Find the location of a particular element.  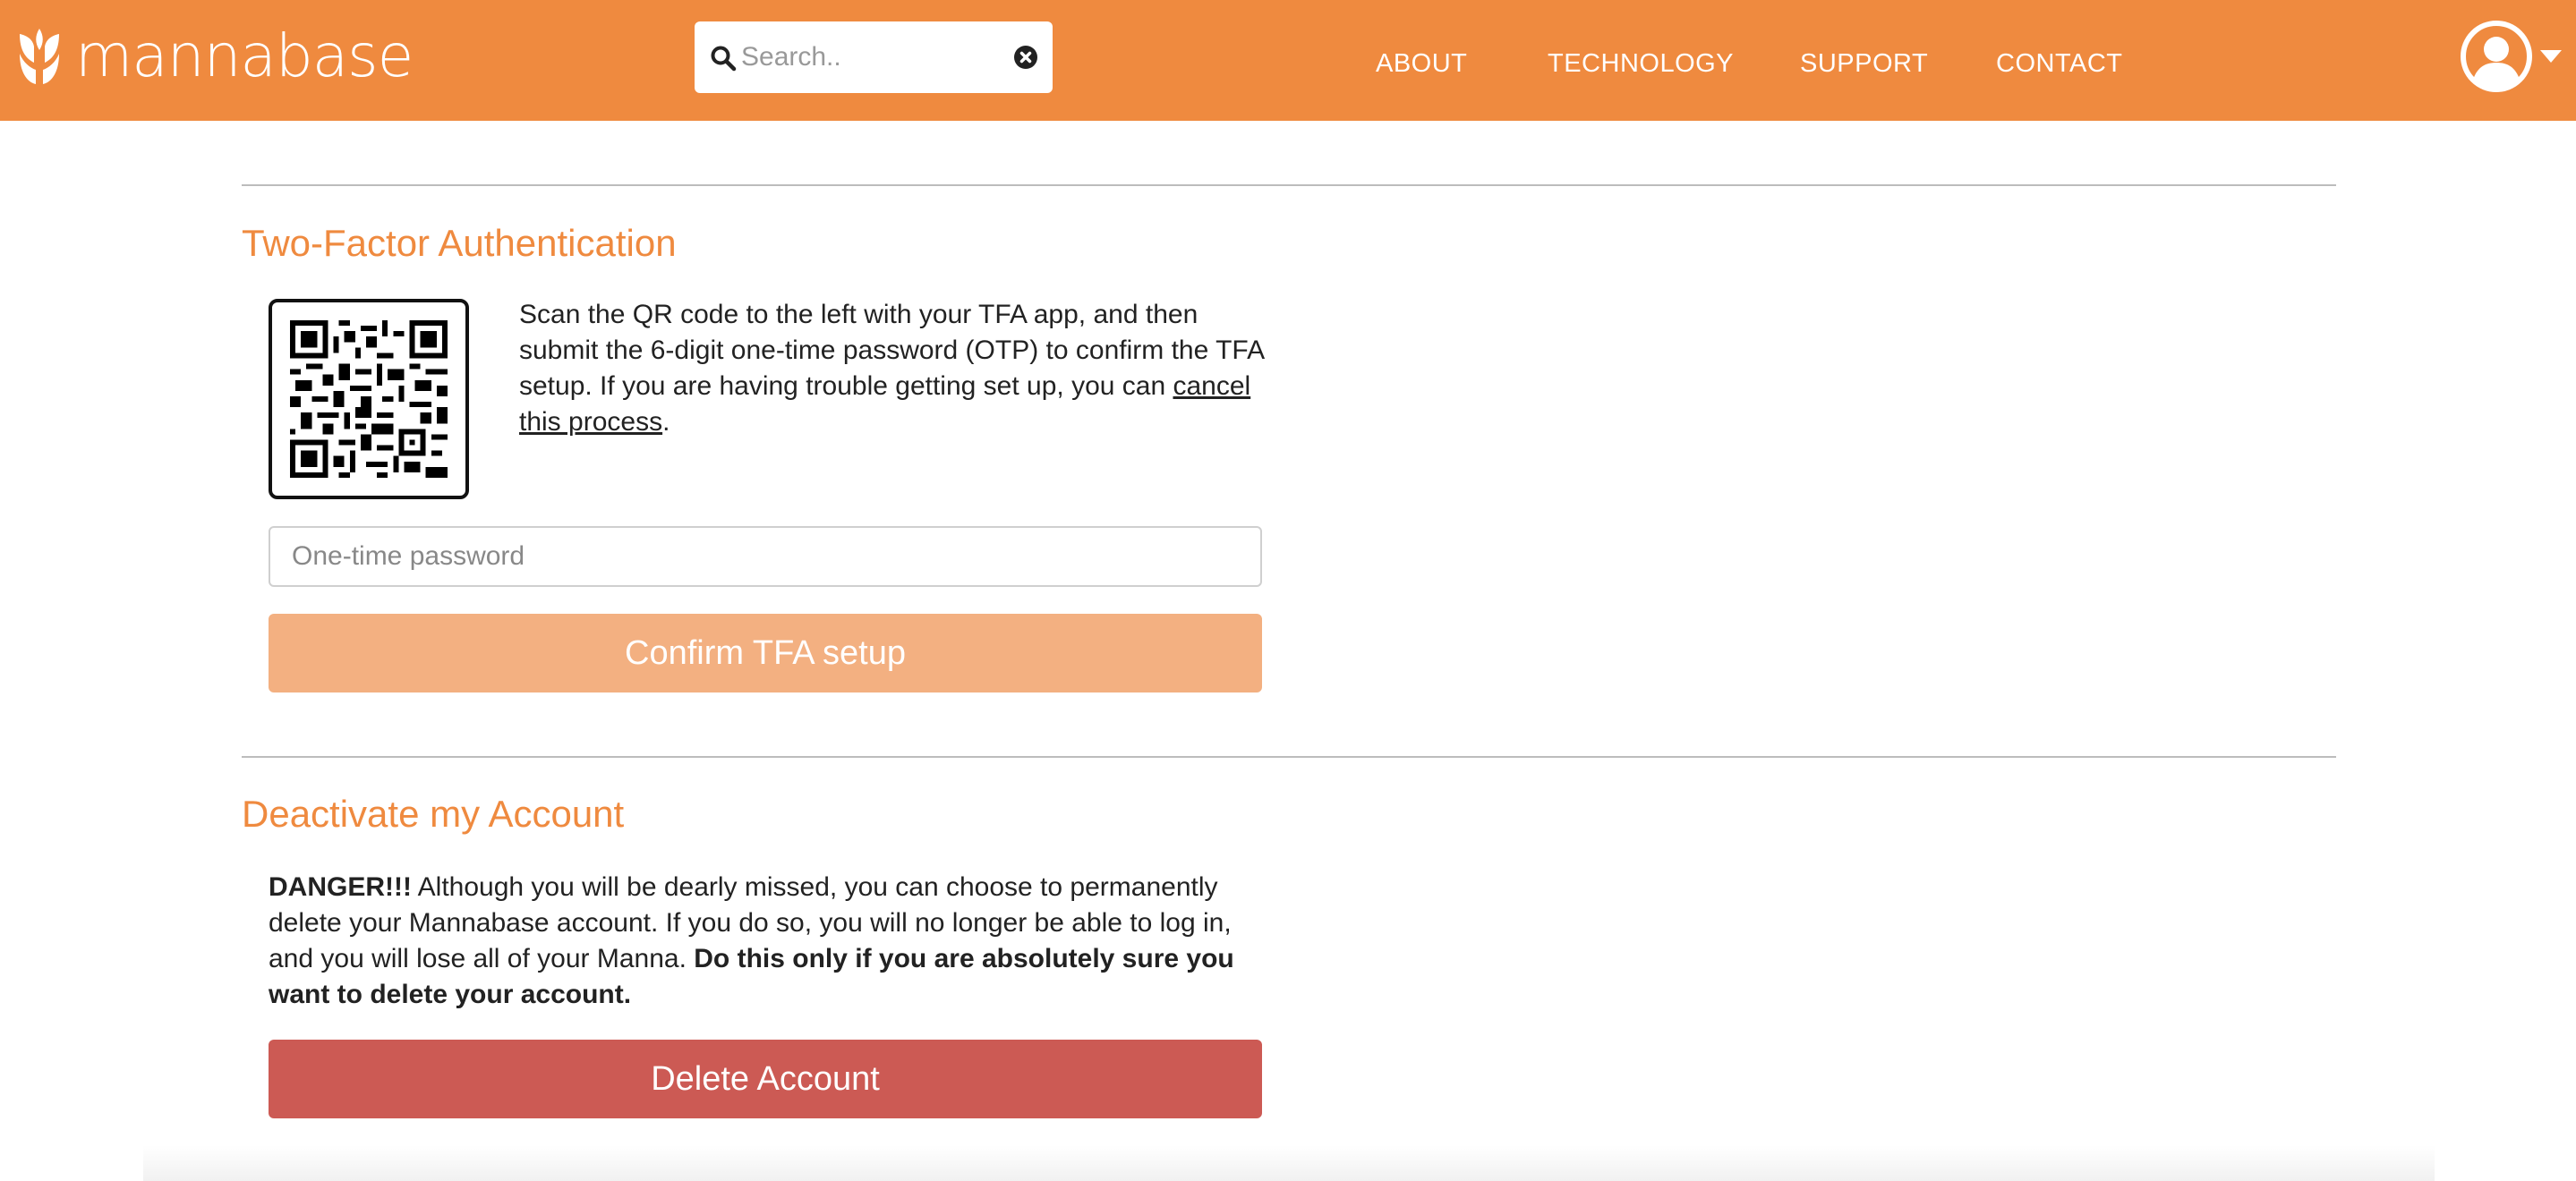

deactivate-title: Deactivate my Account is located at coordinates (433, 814).